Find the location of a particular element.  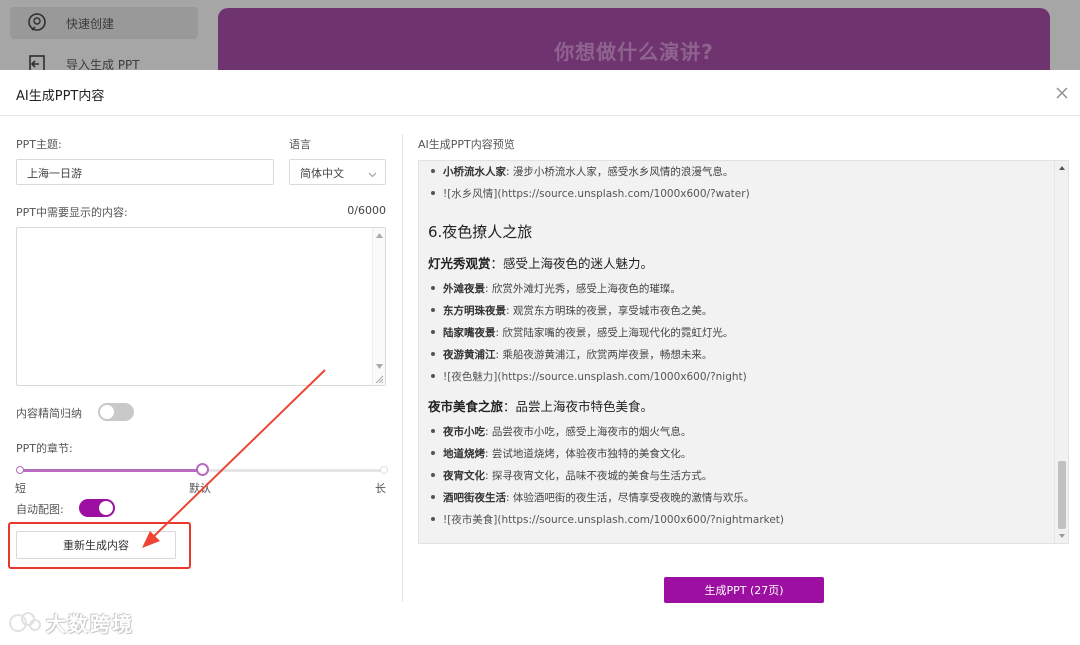

bullet-title: 酒吧街夜生活 is located at coordinates (474, 498).